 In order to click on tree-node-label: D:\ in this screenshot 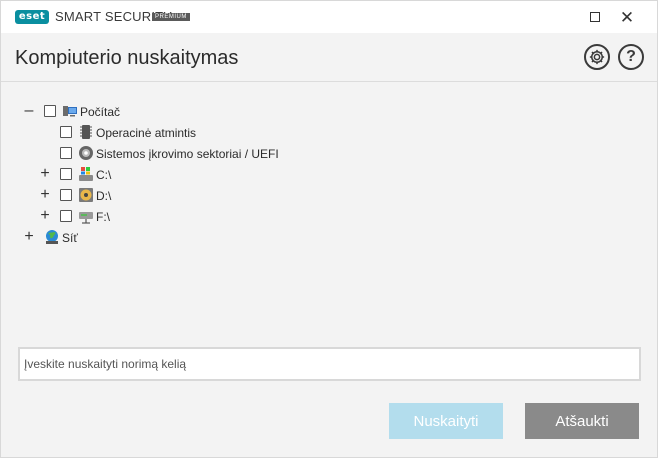, I will do `click(104, 196)`.